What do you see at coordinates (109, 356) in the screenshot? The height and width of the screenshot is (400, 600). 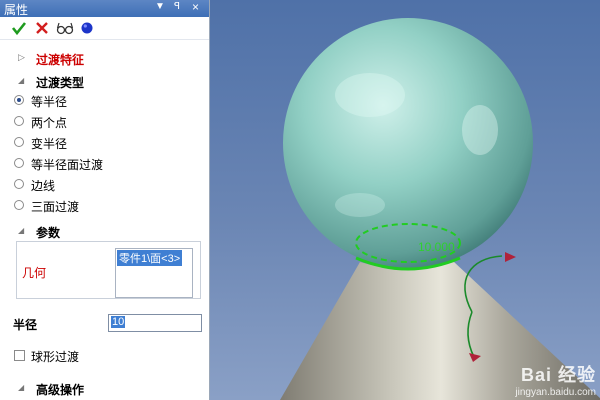 I see `ball-transition-option: 球形过渡` at bounding box center [109, 356].